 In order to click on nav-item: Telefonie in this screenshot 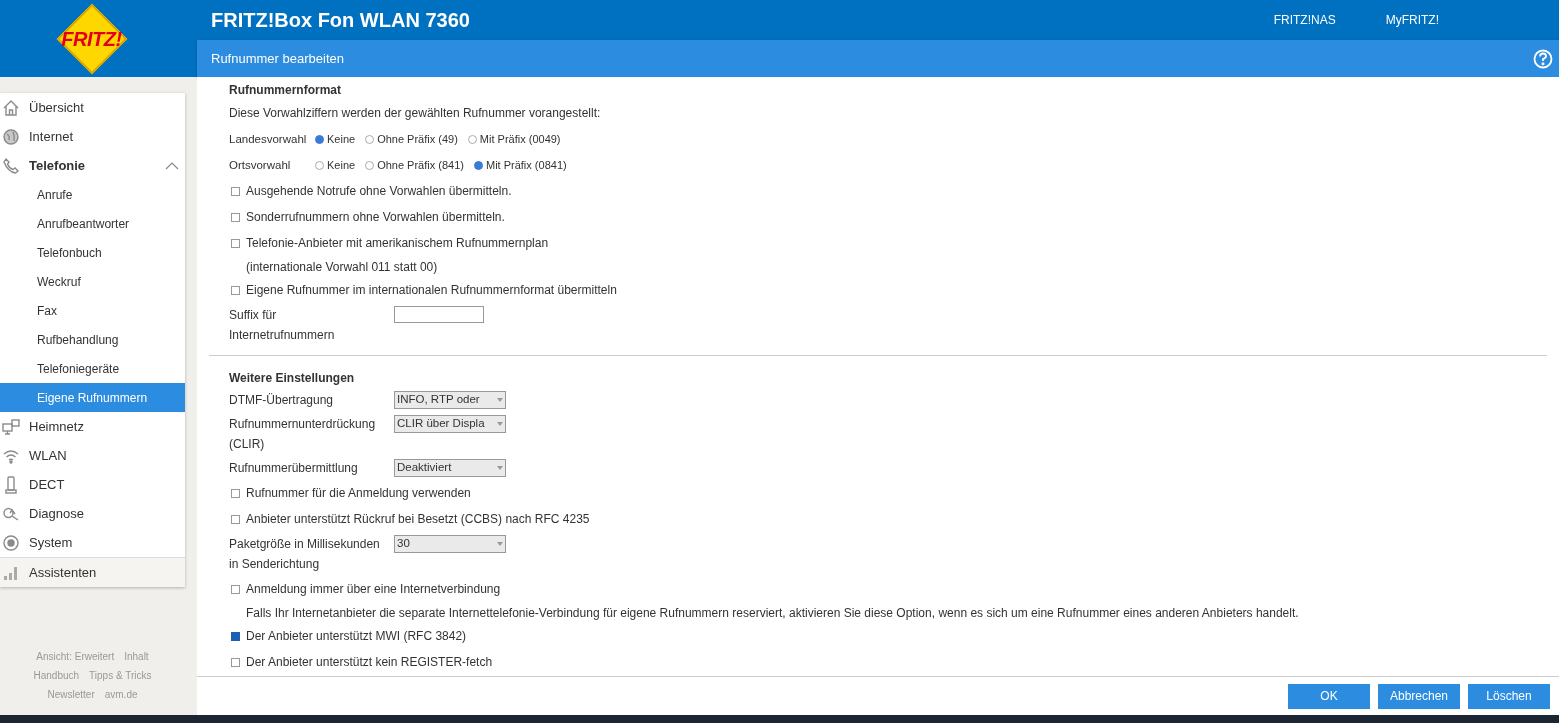, I will do `click(92, 165)`.